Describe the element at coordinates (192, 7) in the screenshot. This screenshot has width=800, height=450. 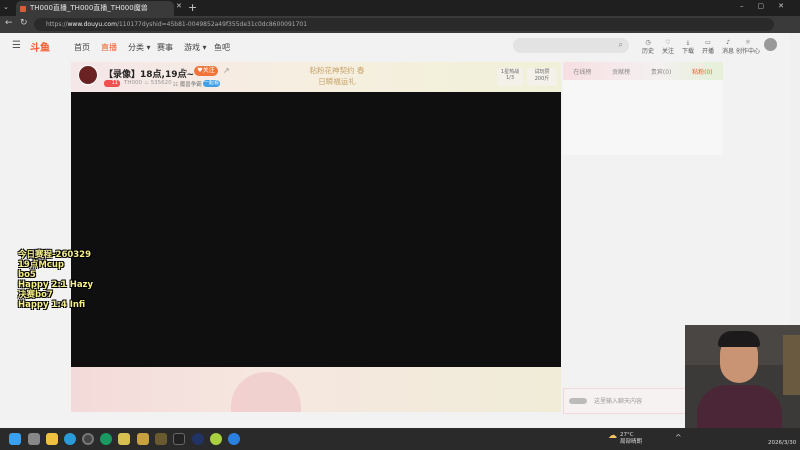
I see `new-tab-button: +` at that location.